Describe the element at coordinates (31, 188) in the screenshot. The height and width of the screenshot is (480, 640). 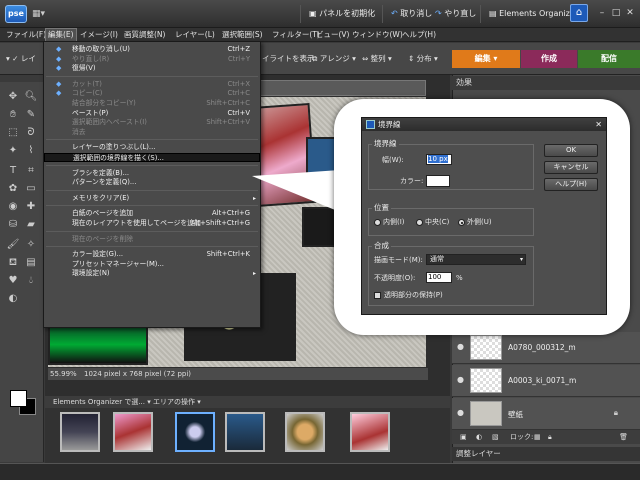
I see `straighten-tool-icon: ▭` at that location.